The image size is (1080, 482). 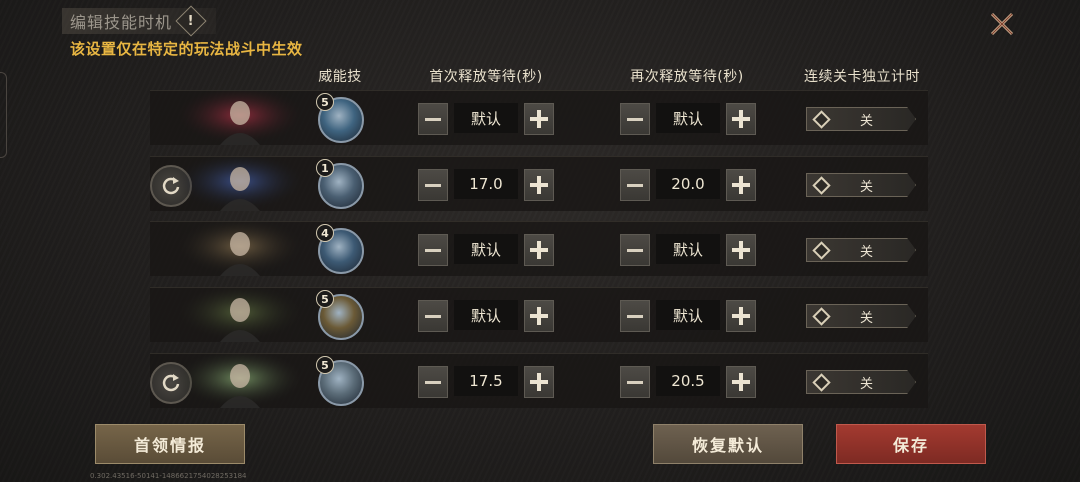 I want to click on dialog-title-bar: 编辑技能时机 !, so click(x=139, y=21).